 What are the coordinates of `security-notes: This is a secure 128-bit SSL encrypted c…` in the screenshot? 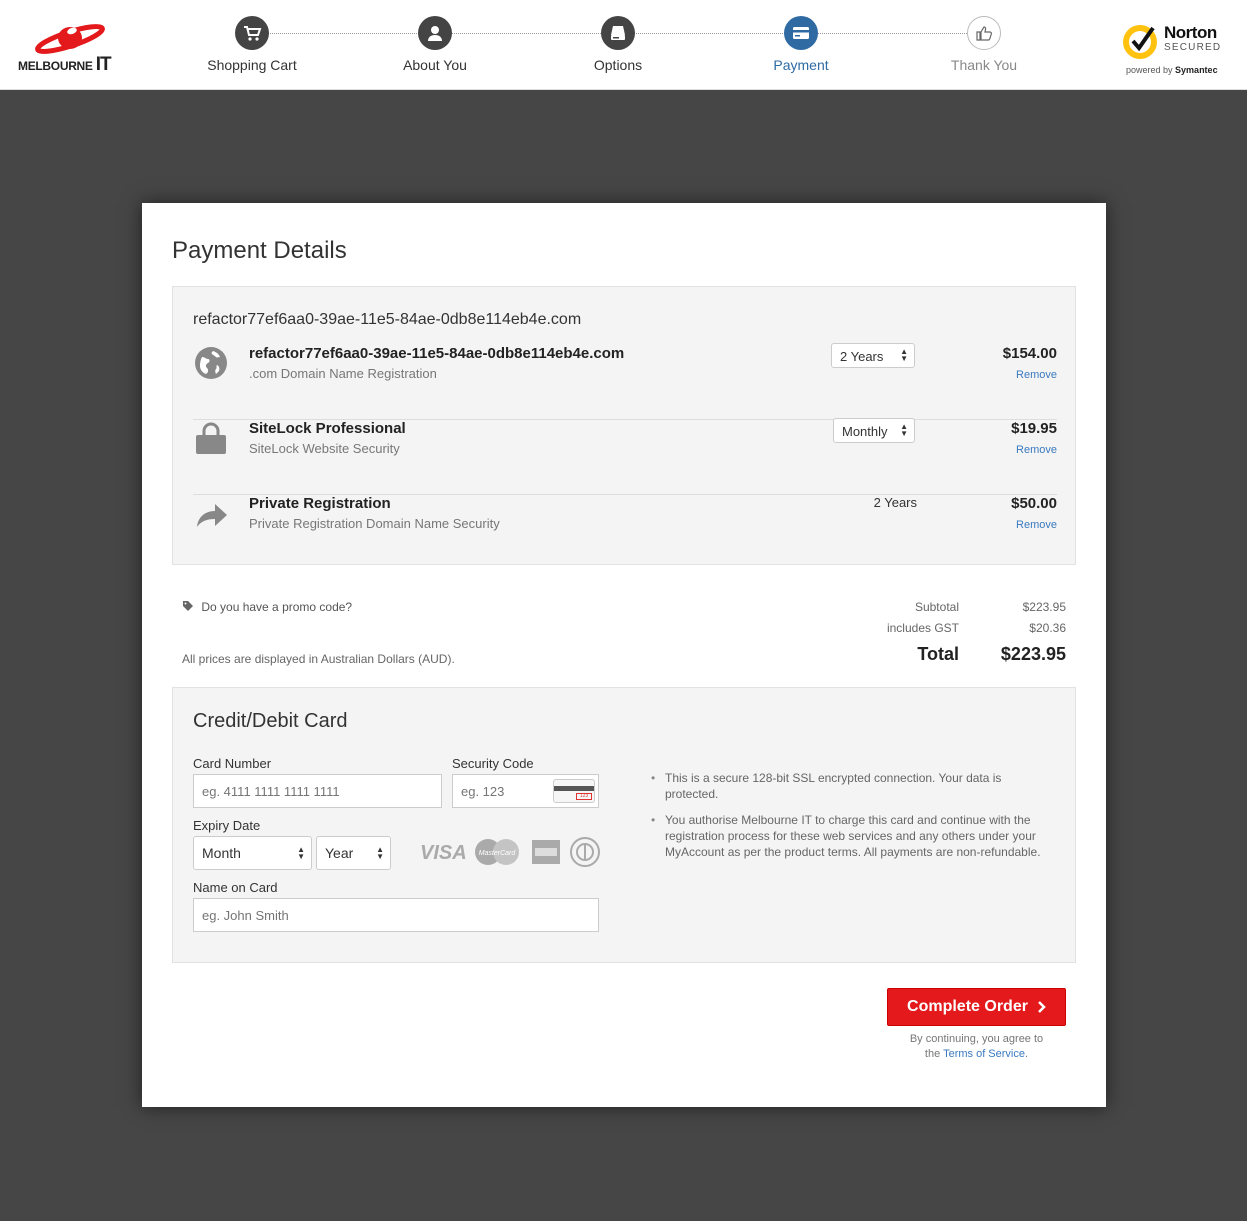 It's located at (847, 820).